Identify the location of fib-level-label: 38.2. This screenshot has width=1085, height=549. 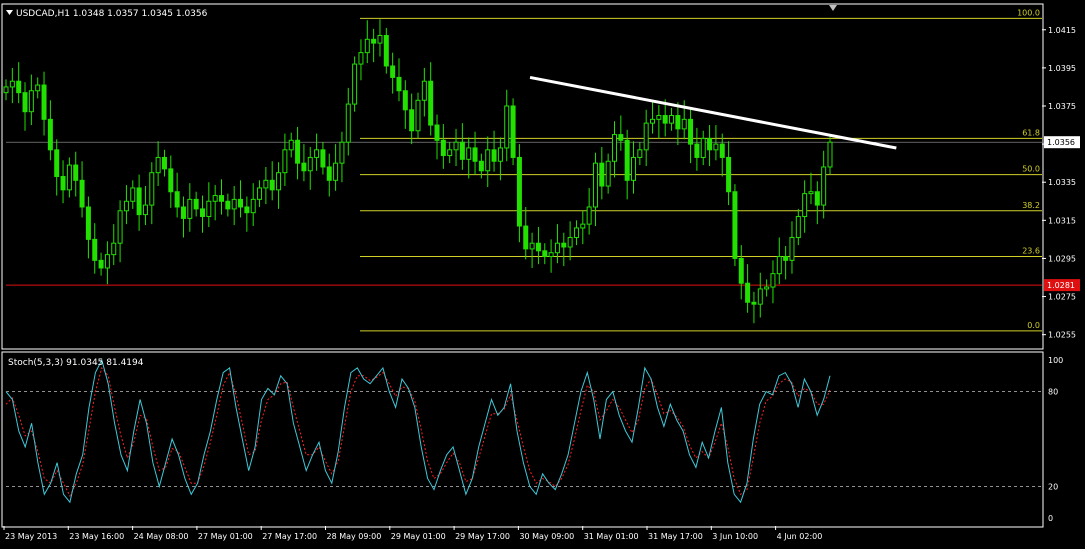
(1031, 205).